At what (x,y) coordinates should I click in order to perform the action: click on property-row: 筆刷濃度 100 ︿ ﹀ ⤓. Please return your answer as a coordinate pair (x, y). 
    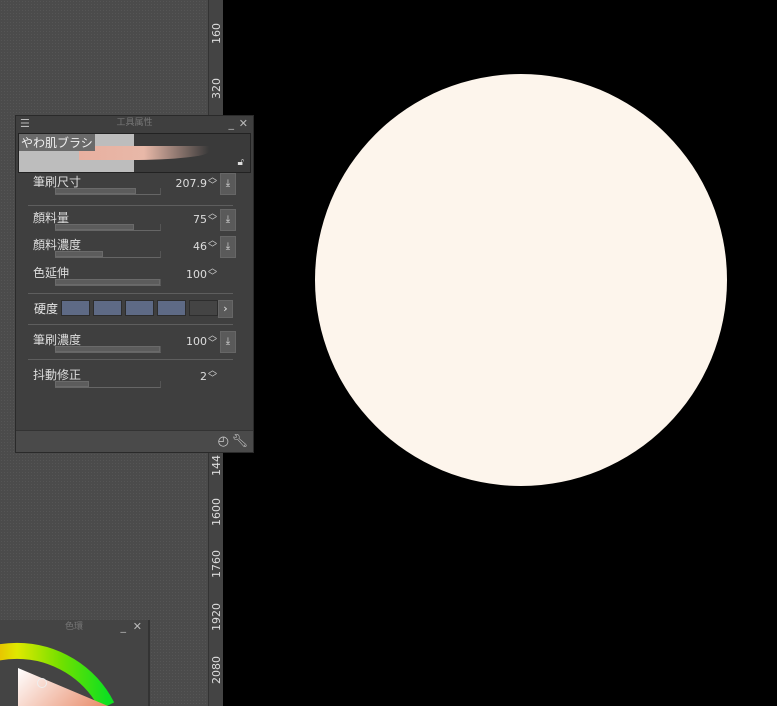
    Looking at the image, I should click on (135, 343).